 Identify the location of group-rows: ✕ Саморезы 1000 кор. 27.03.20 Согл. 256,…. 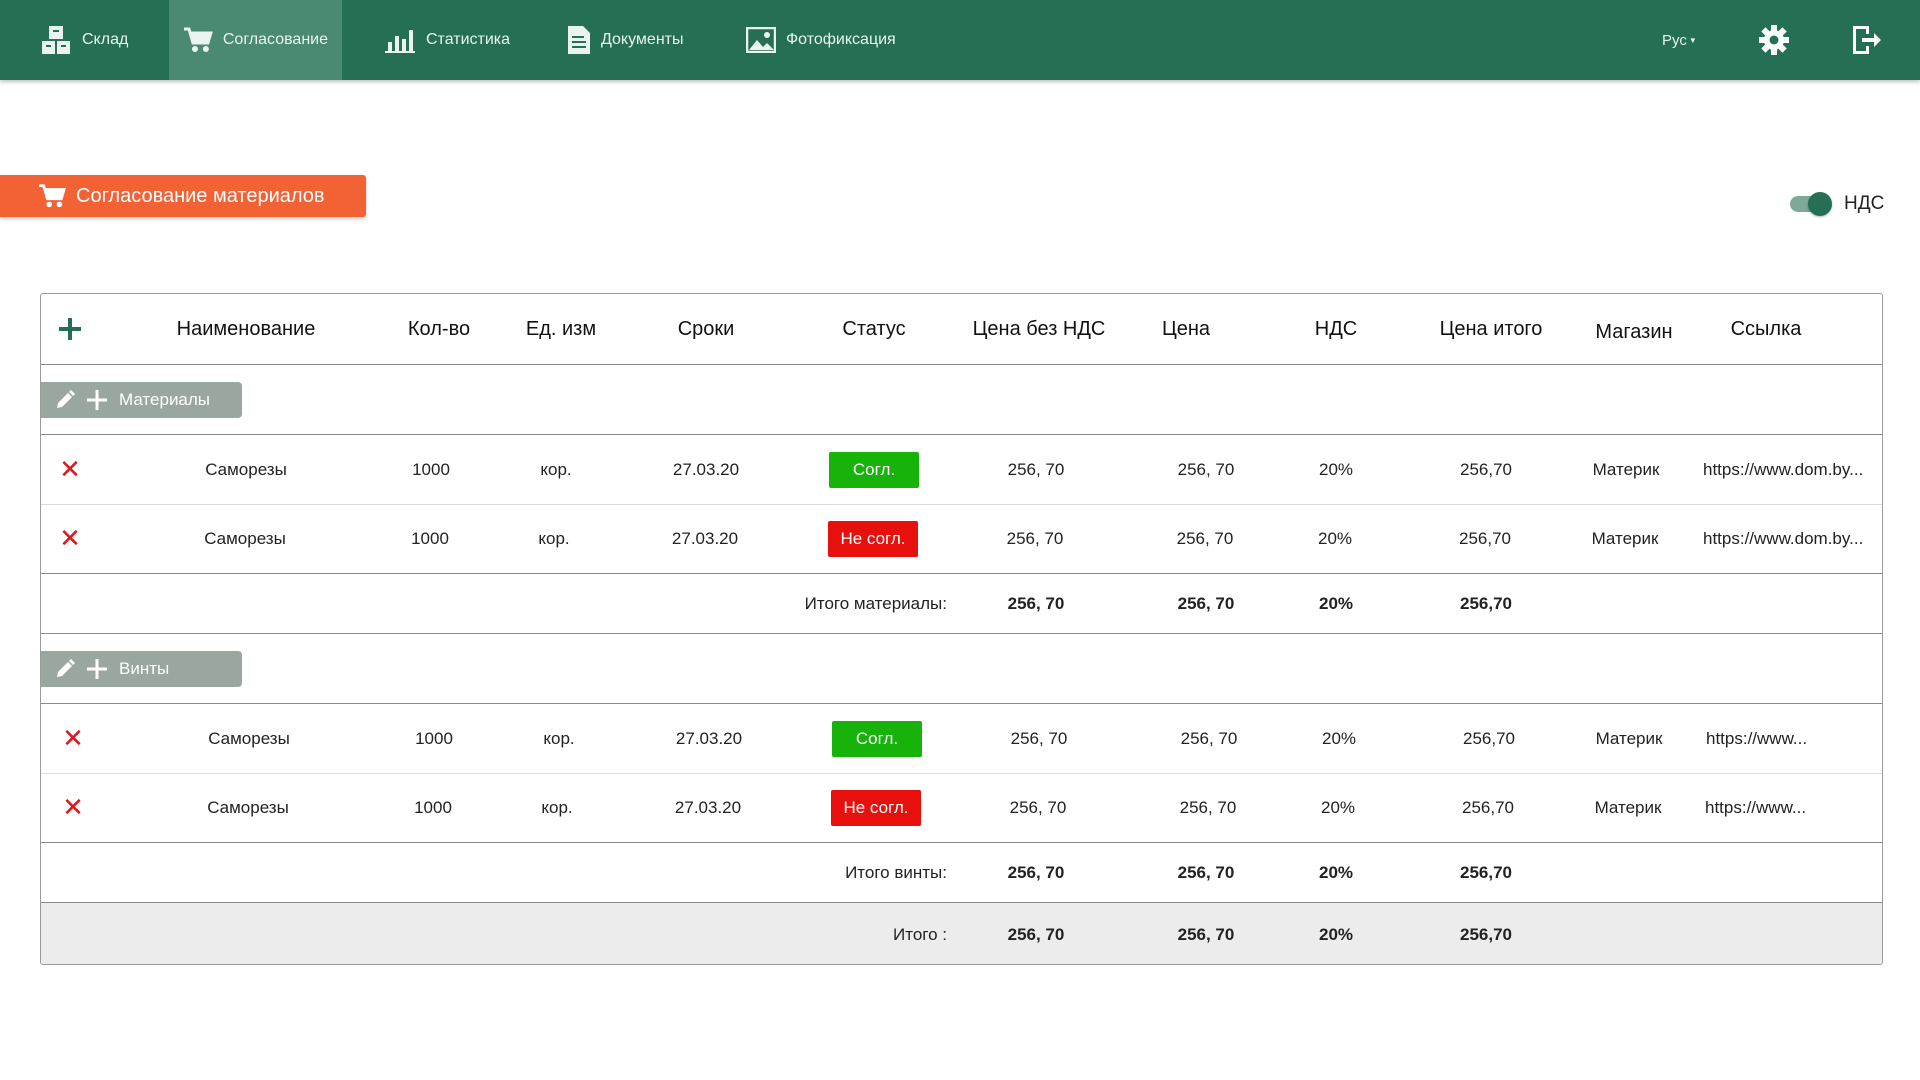
(961, 504).